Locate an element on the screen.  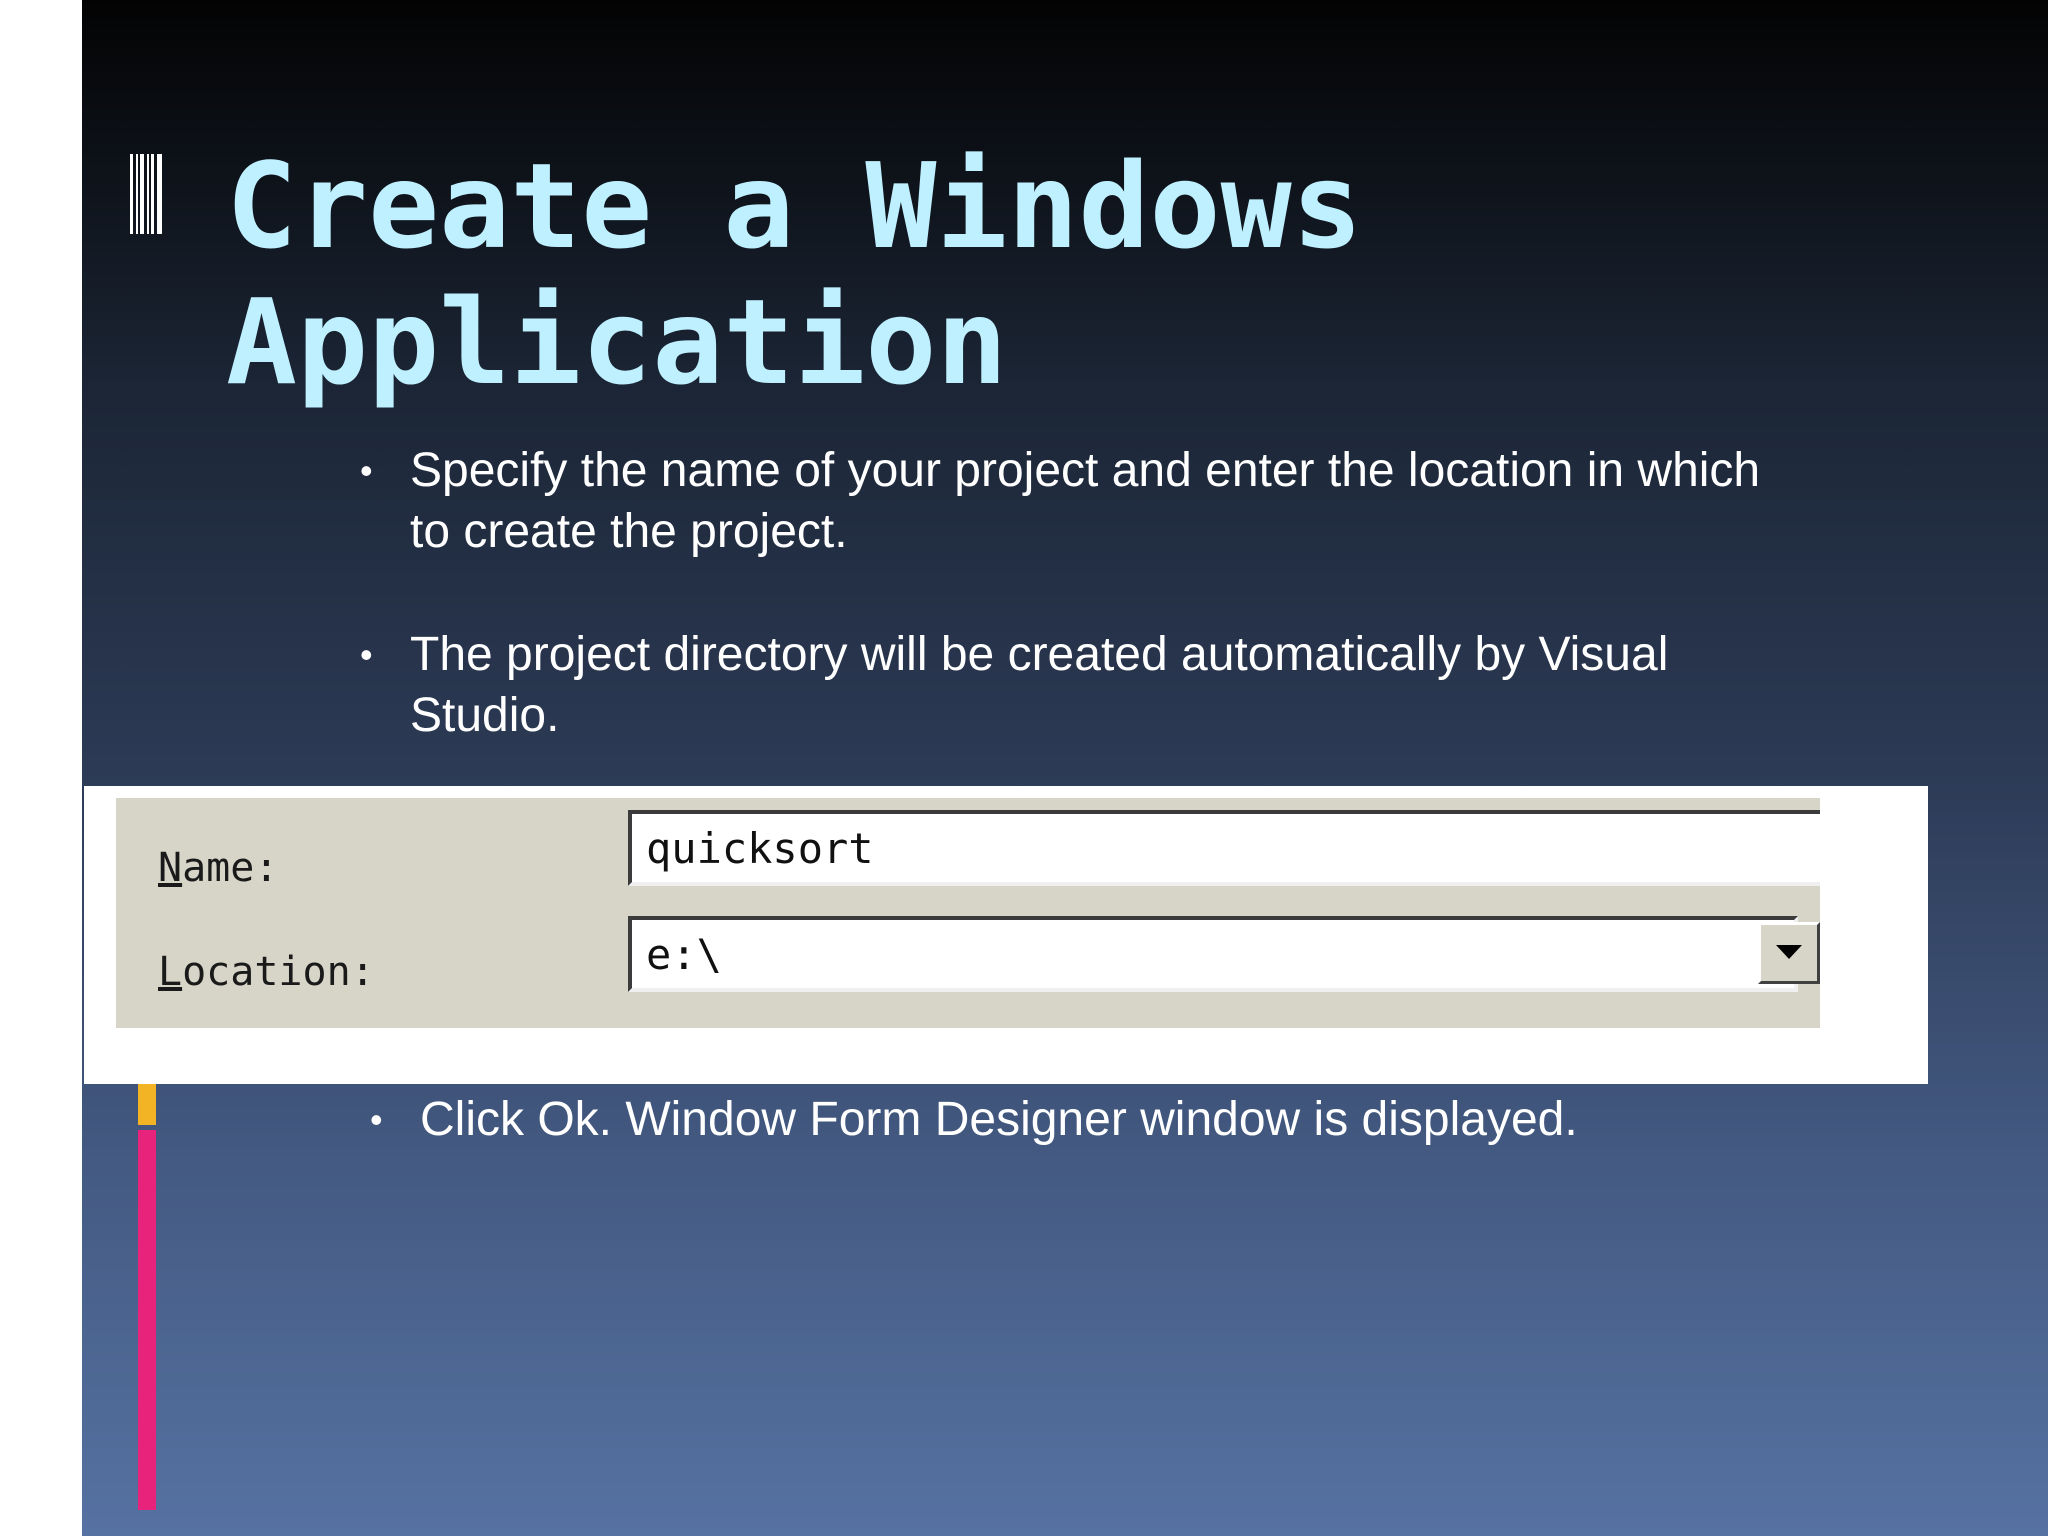
accent-bar-pink-long is located at coordinates (147, 1320).